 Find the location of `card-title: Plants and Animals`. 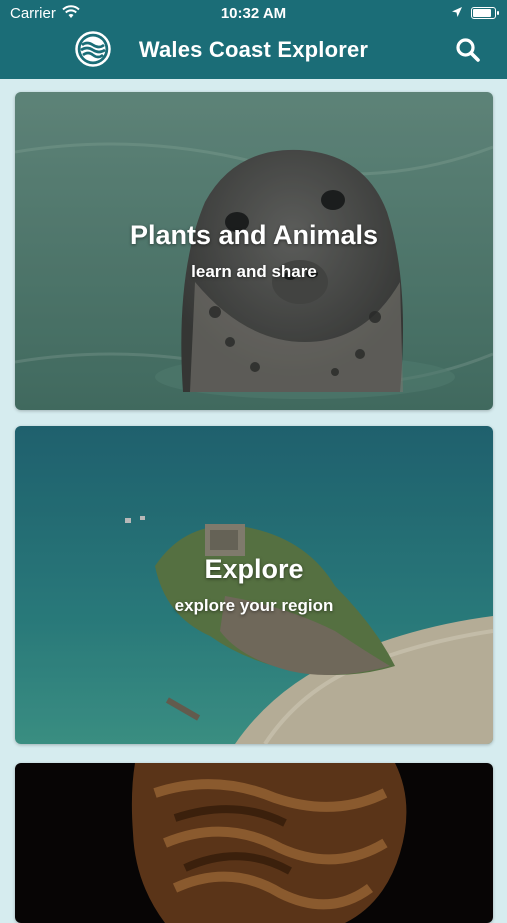

card-title: Plants and Animals is located at coordinates (254, 235).